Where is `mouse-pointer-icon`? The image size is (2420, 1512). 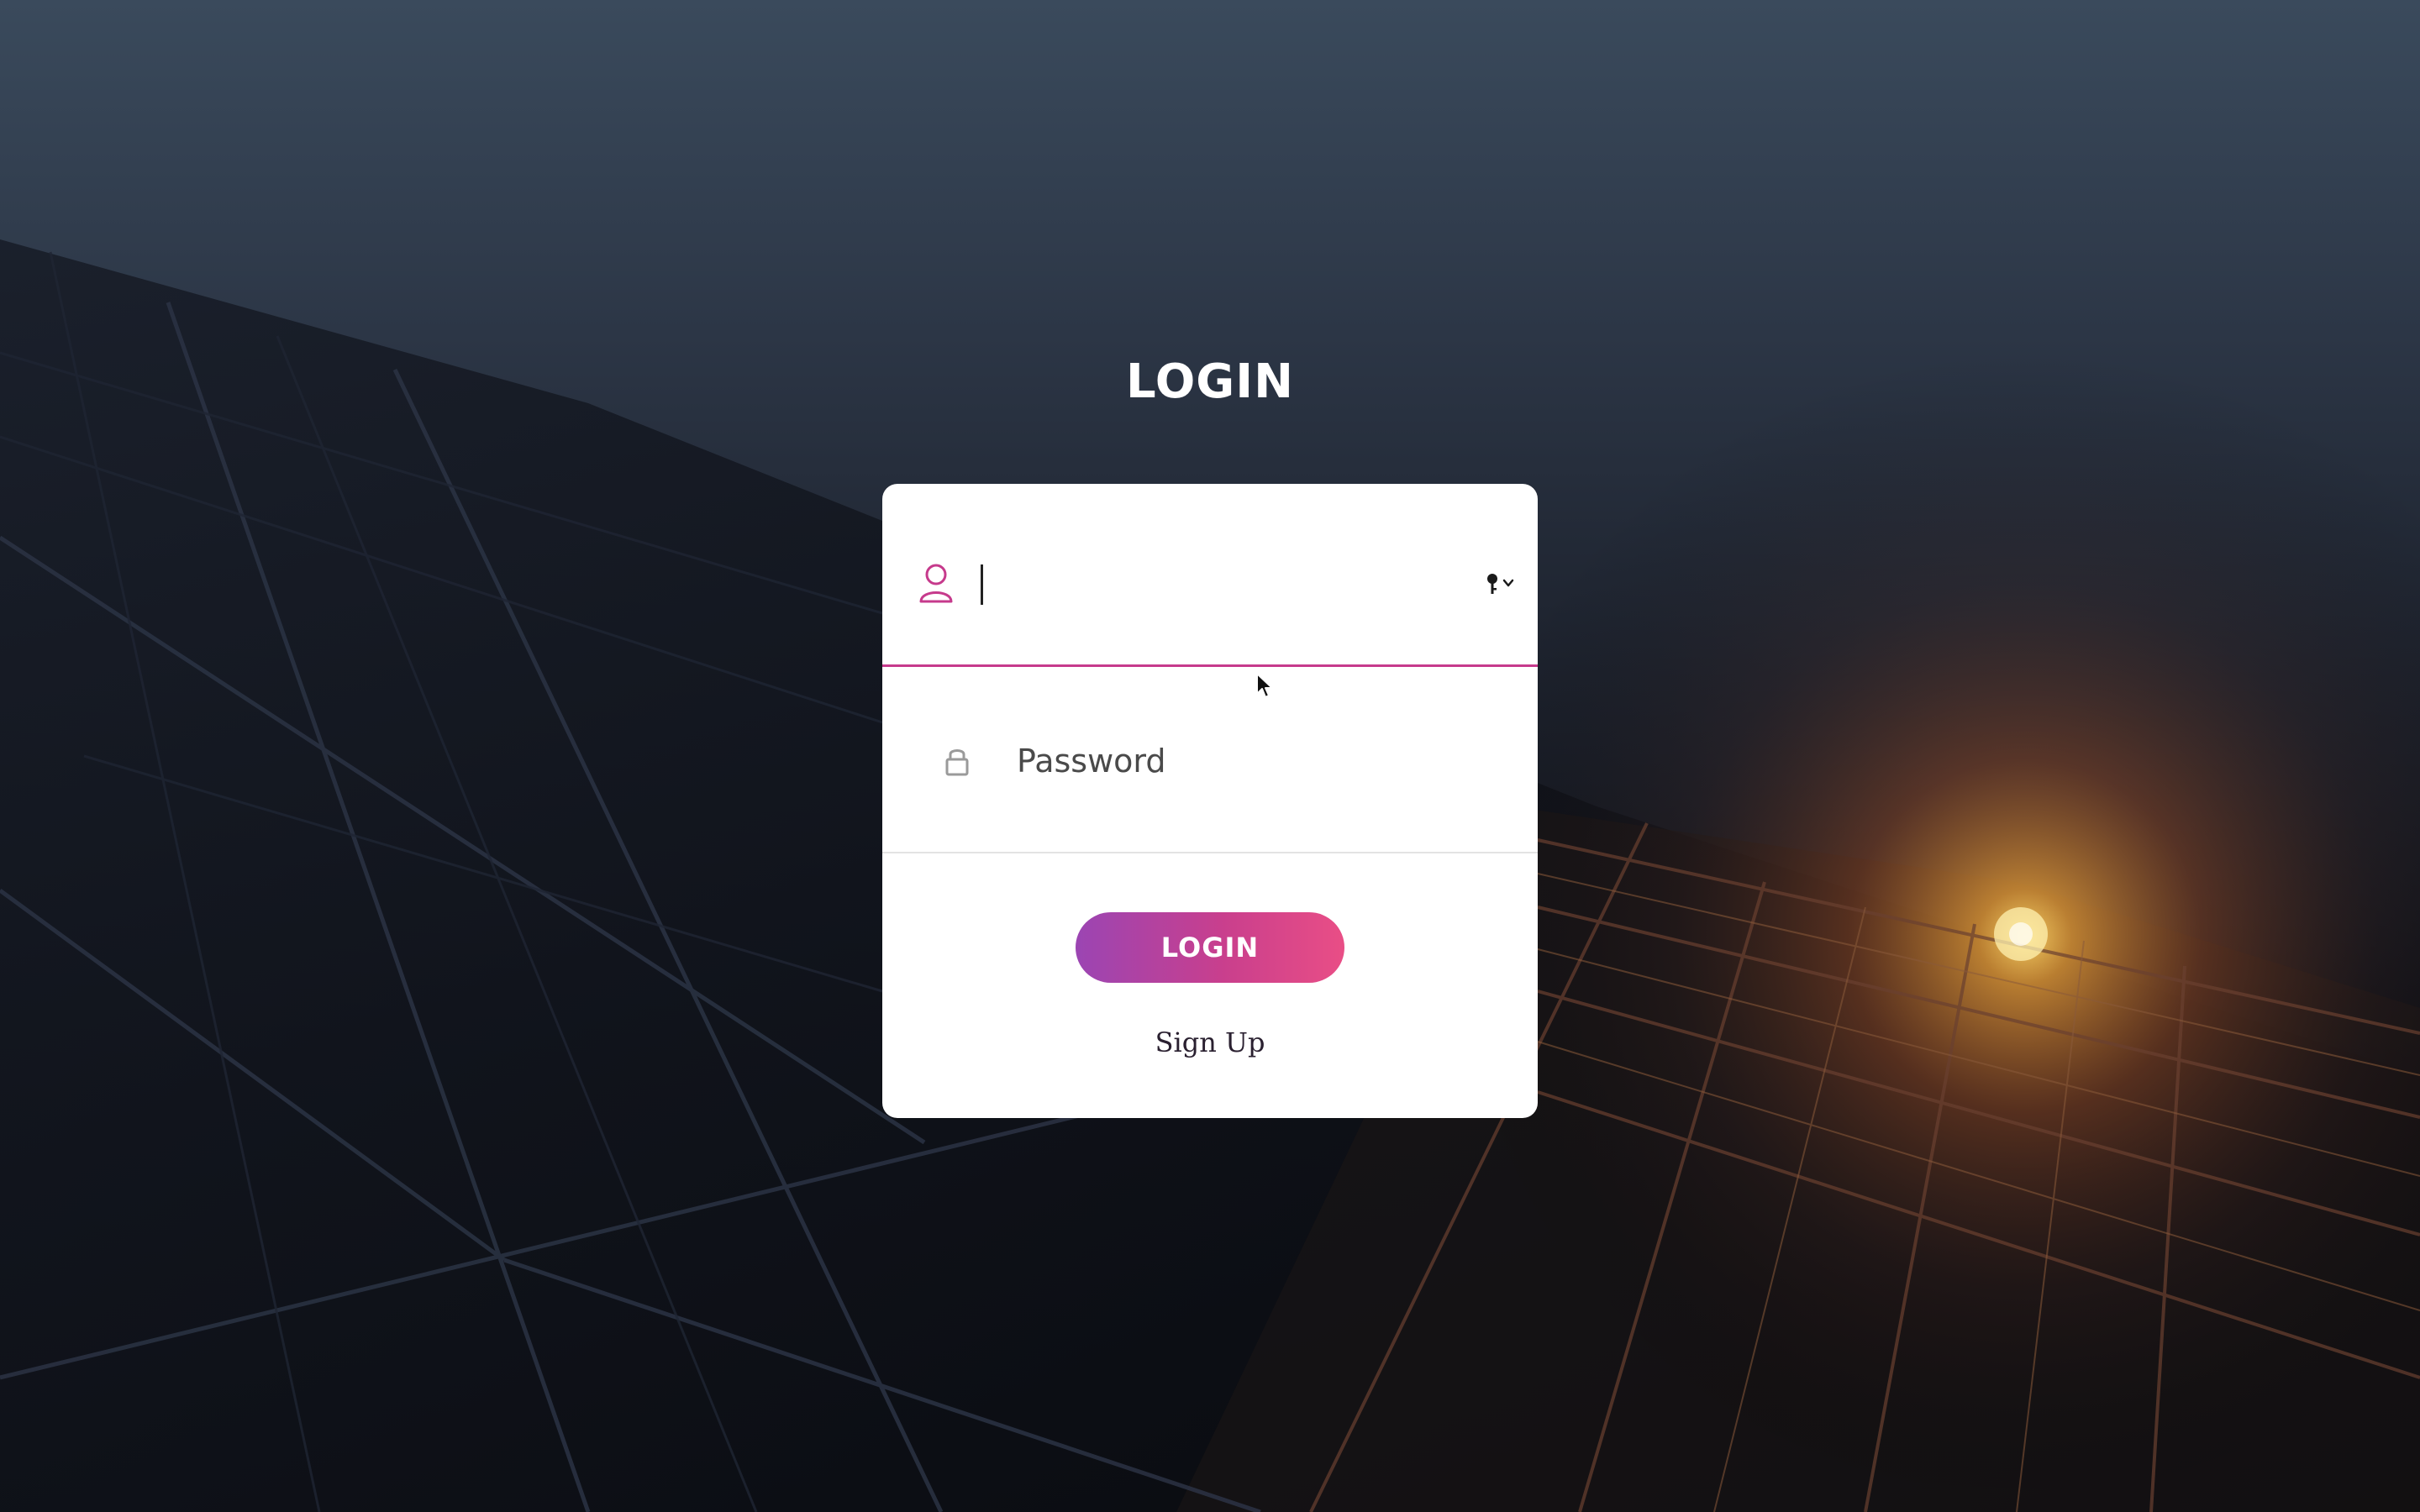
mouse-pointer-icon is located at coordinates (1264, 685).